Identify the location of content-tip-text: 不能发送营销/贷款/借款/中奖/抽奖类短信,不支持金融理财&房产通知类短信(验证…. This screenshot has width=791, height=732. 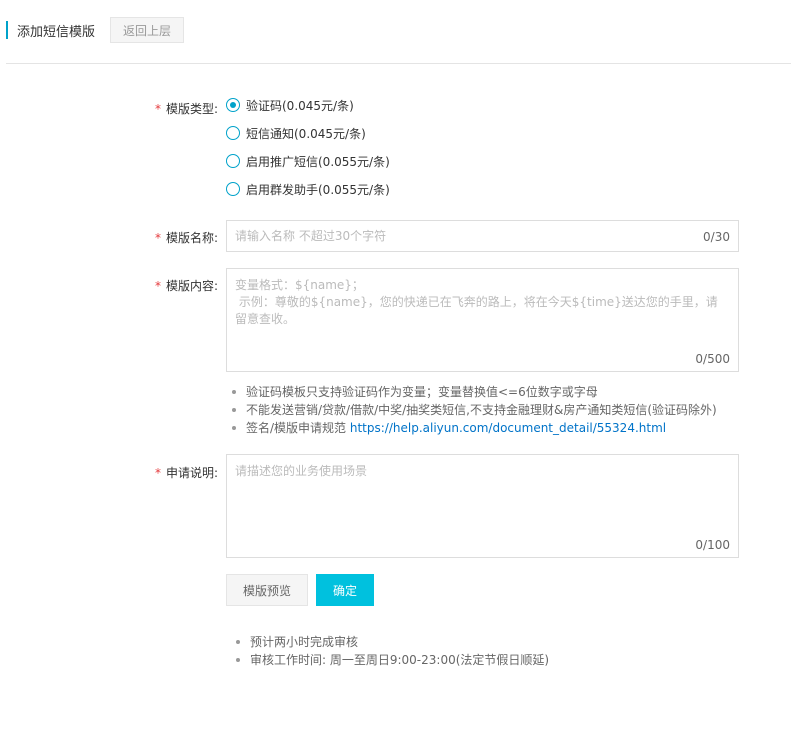
(481, 410).